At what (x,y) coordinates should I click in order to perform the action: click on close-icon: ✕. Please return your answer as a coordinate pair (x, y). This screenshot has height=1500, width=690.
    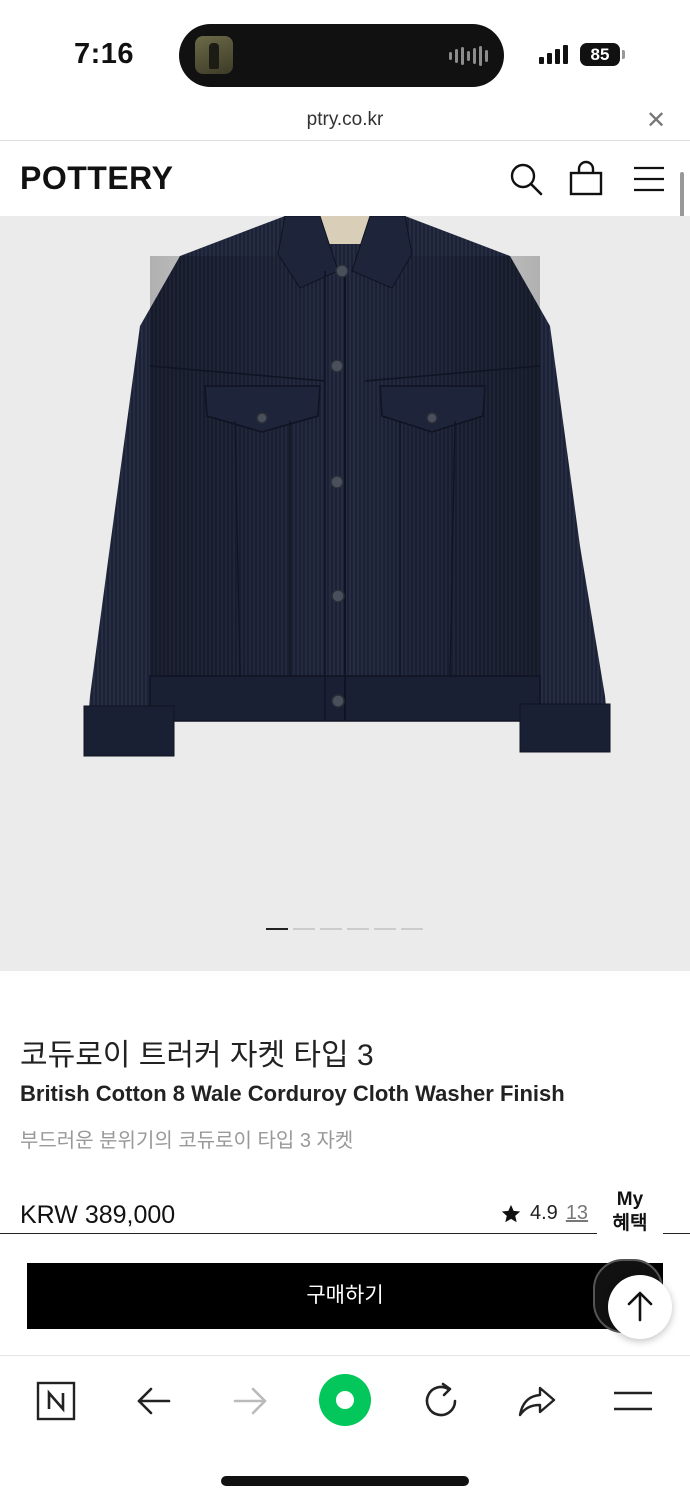
    Looking at the image, I should click on (656, 120).